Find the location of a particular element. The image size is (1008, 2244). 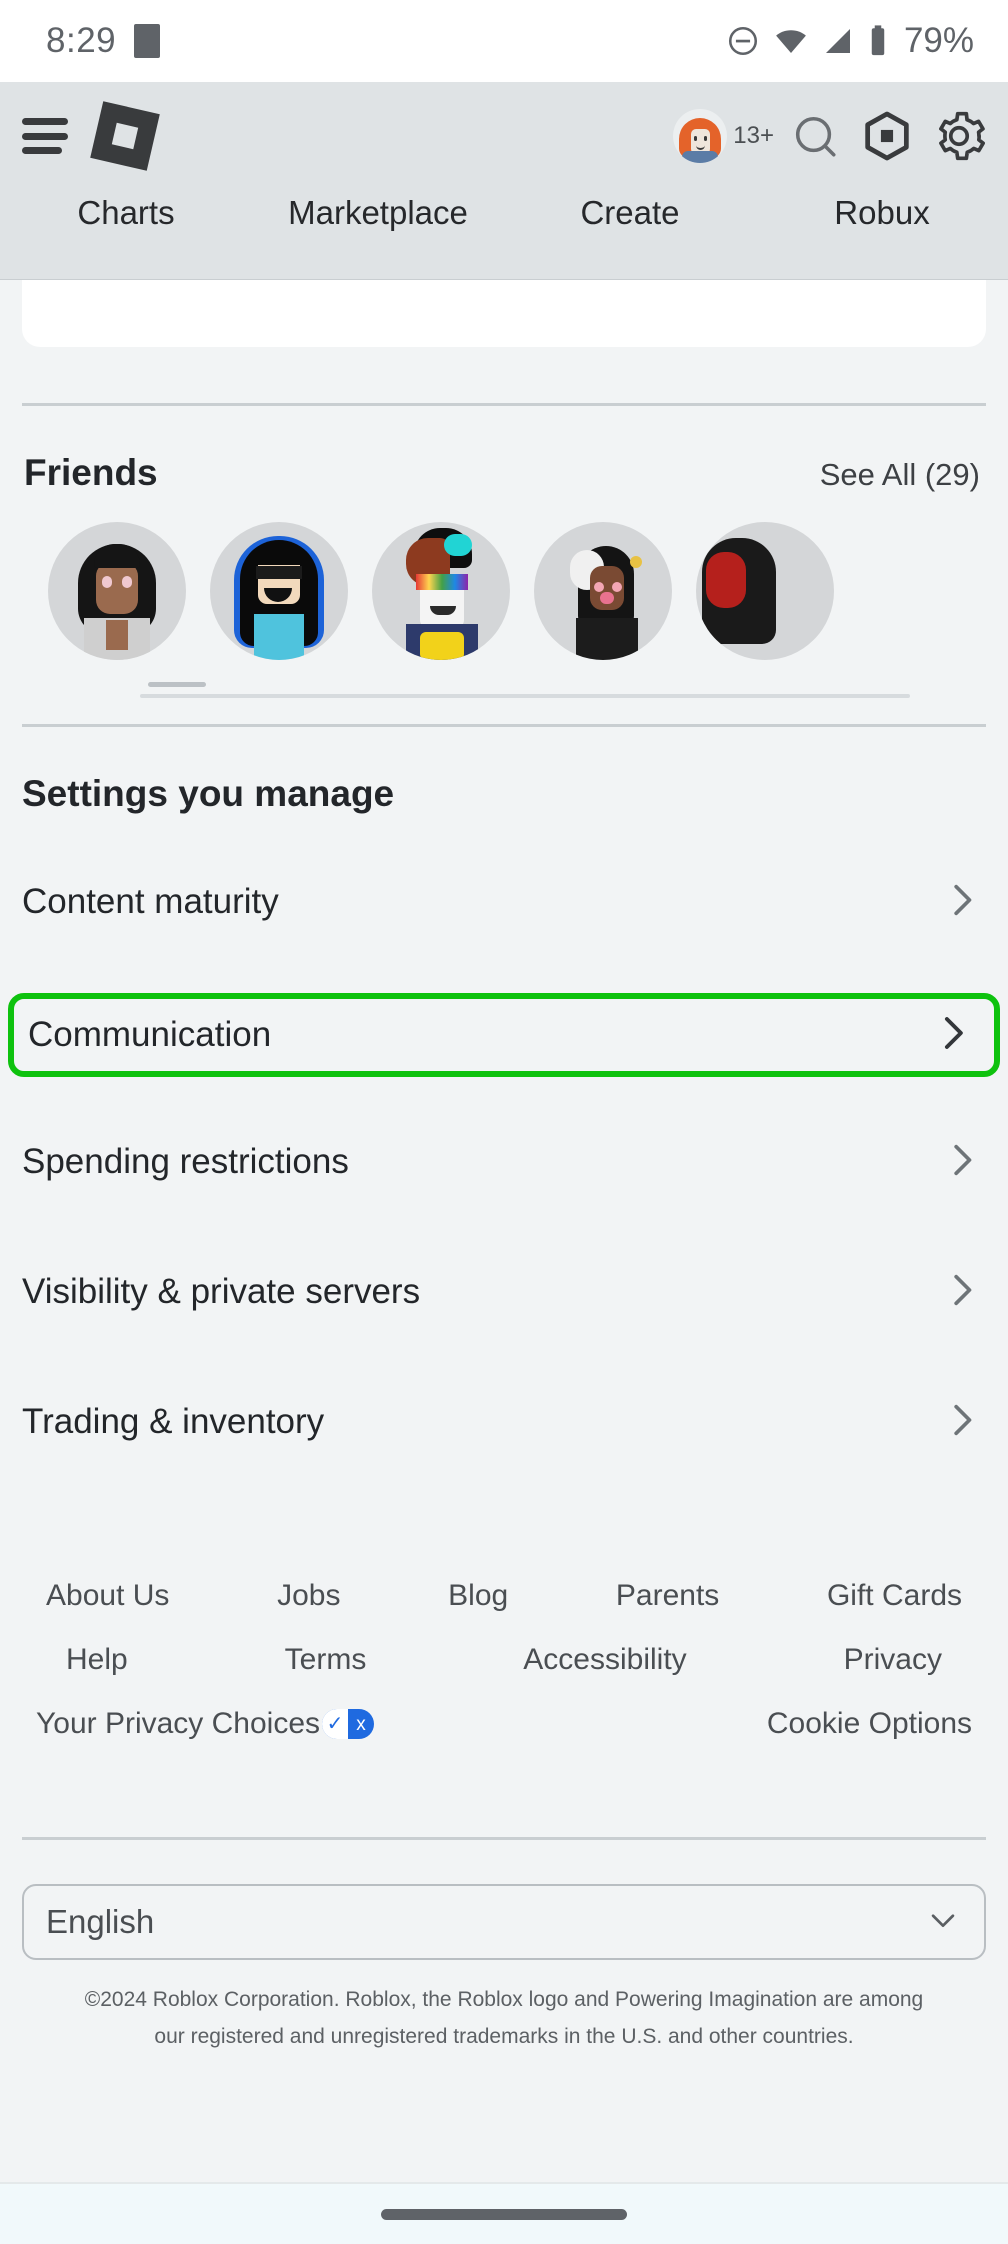

battery-percent: 79% is located at coordinates (938, 40).